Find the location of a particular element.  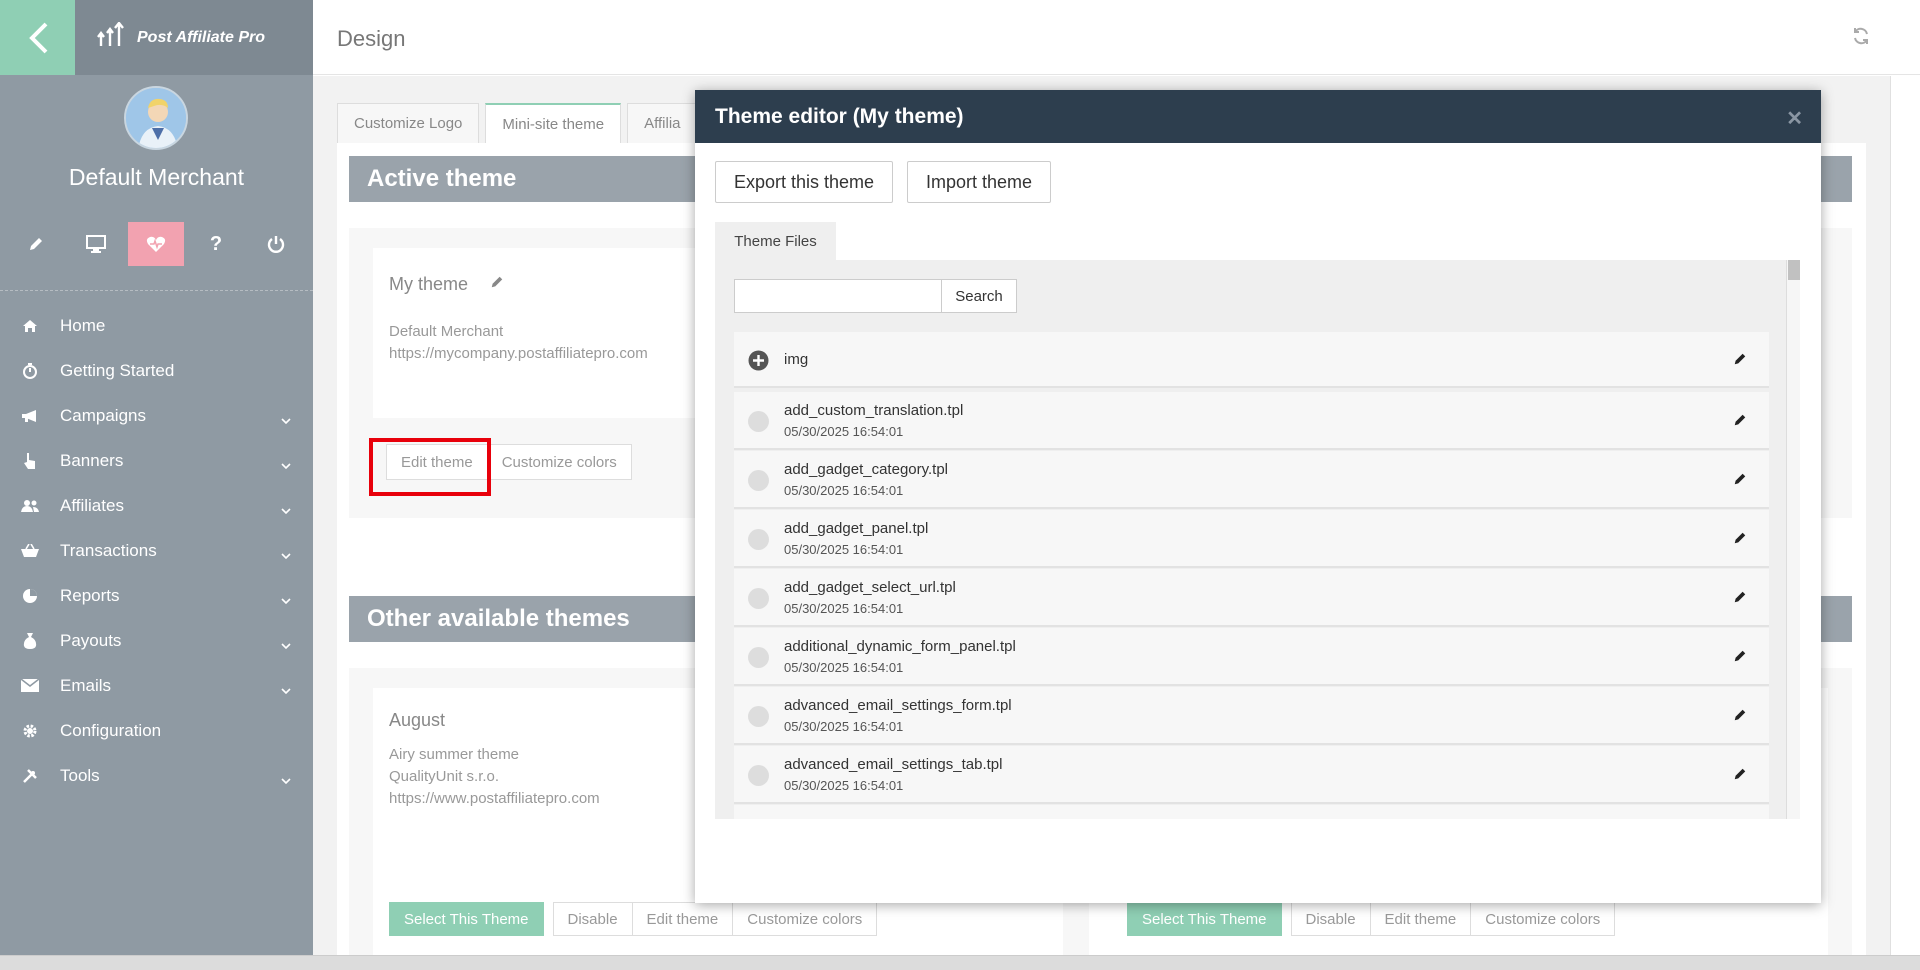

help-button: ? is located at coordinates (216, 244).